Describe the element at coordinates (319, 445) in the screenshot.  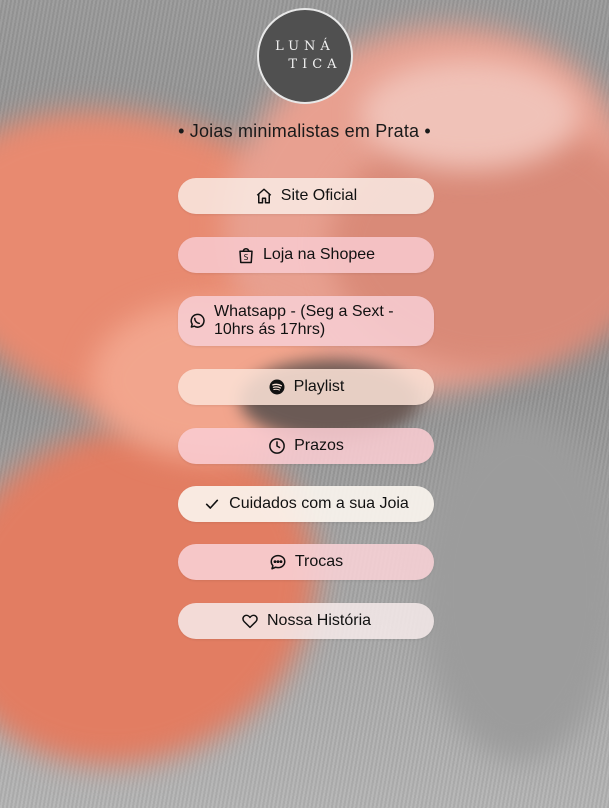
I see `prazos-label: Prazos` at that location.